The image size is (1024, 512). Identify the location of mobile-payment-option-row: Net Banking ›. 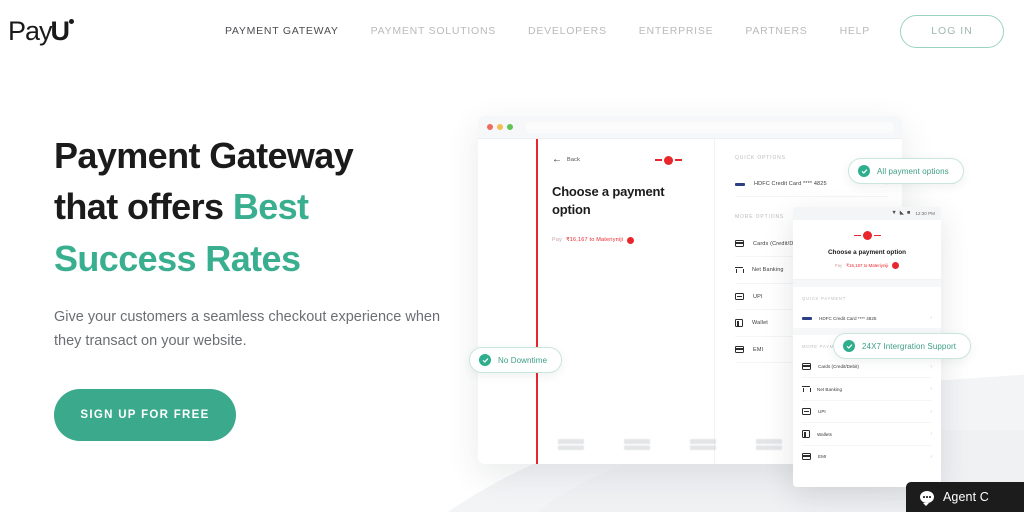
(867, 389).